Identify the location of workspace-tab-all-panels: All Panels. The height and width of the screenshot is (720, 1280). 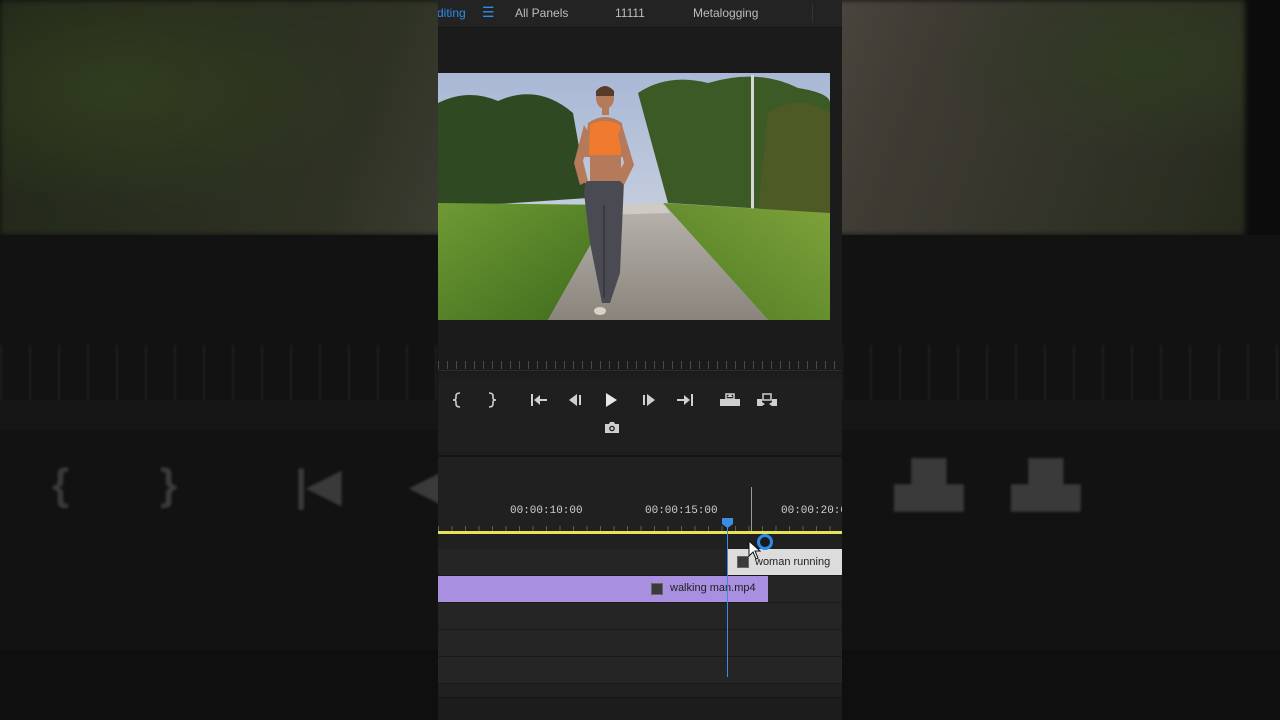
(541, 13).